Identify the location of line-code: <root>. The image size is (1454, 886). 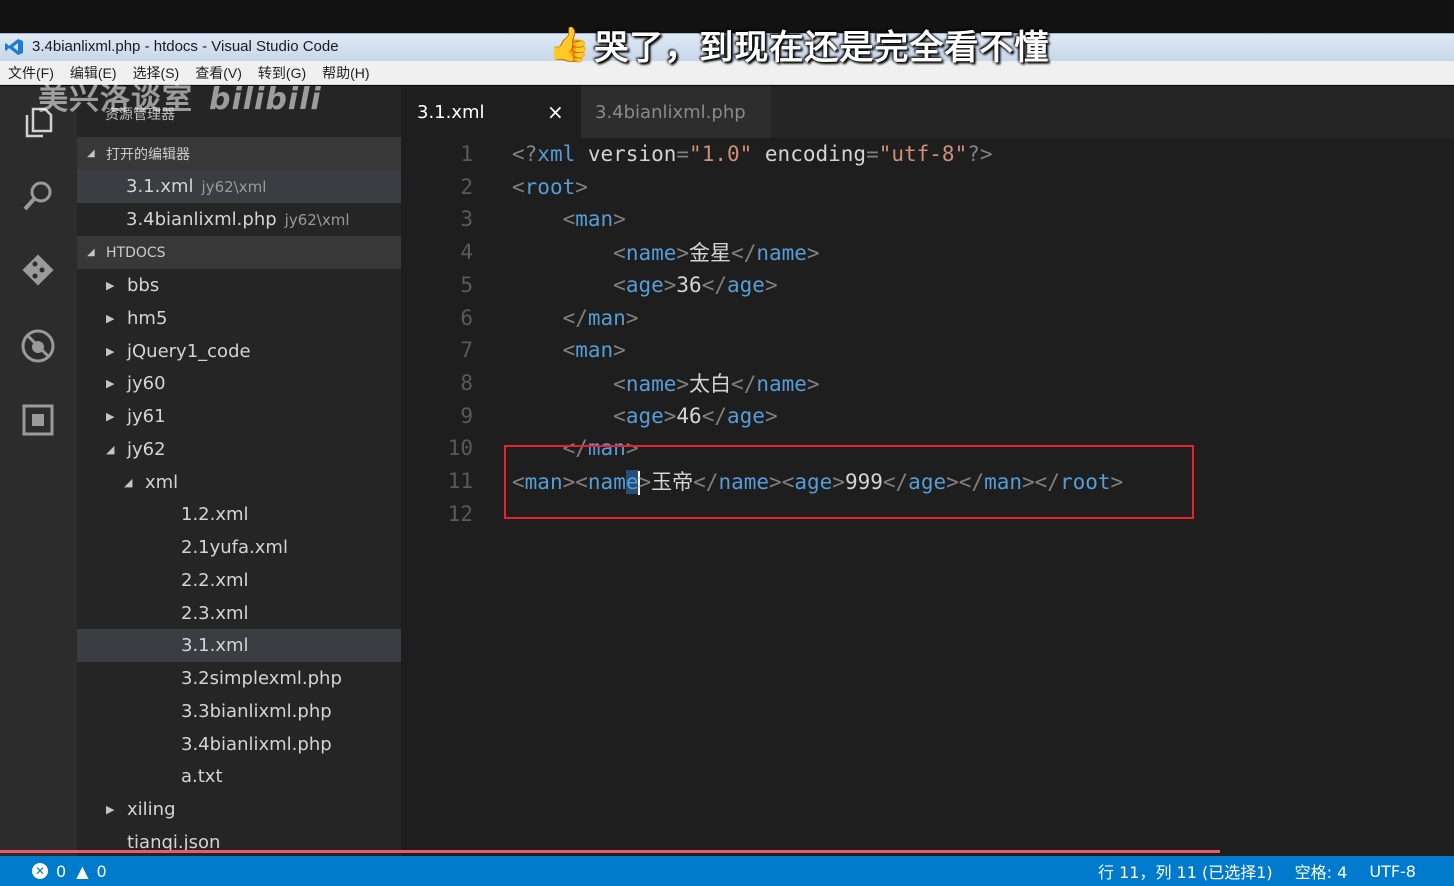
(550, 186).